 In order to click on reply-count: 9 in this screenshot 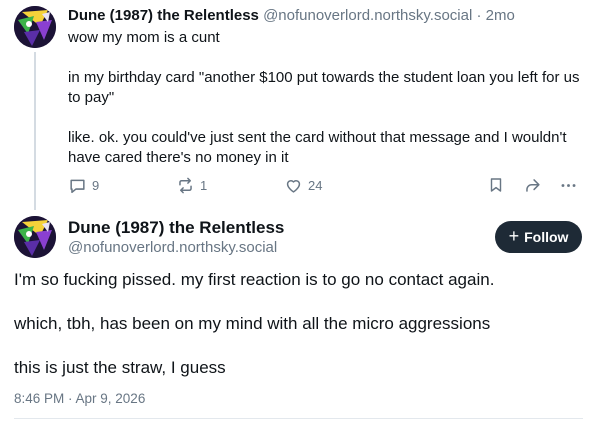, I will do `click(96, 185)`.